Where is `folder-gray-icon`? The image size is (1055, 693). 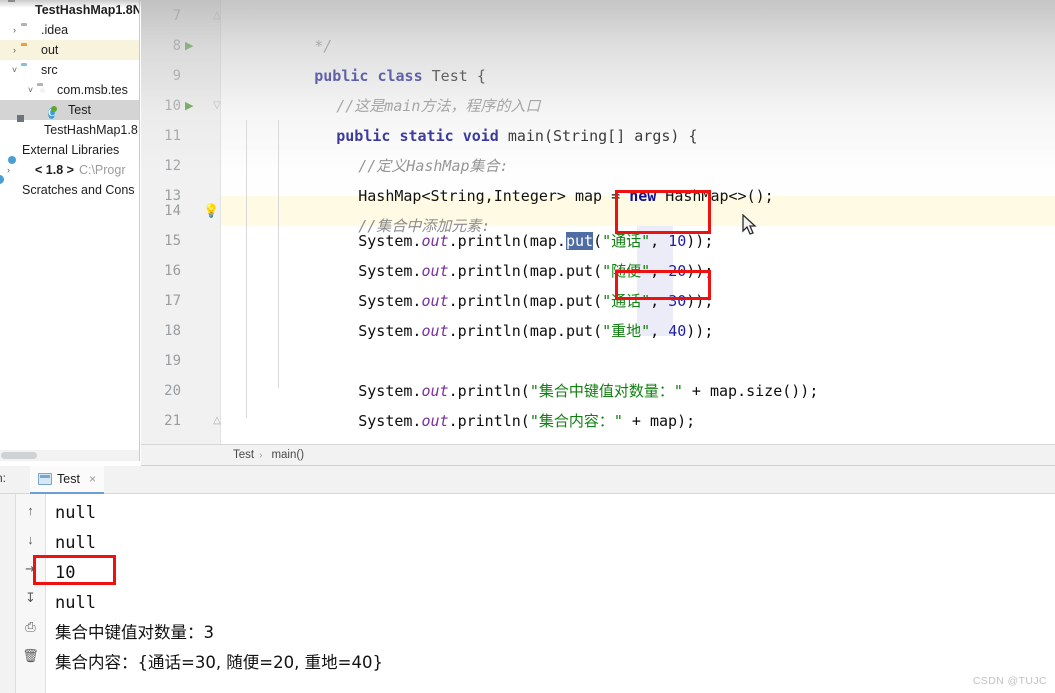
folder-gray-icon is located at coordinates (29, 30).